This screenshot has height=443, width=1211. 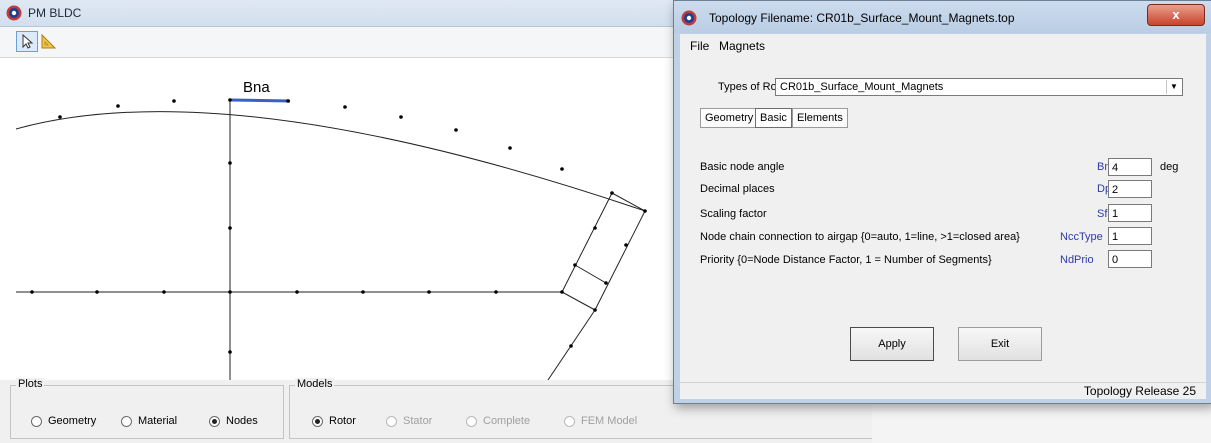 I want to click on radio-label: Stator, so click(x=418, y=421).